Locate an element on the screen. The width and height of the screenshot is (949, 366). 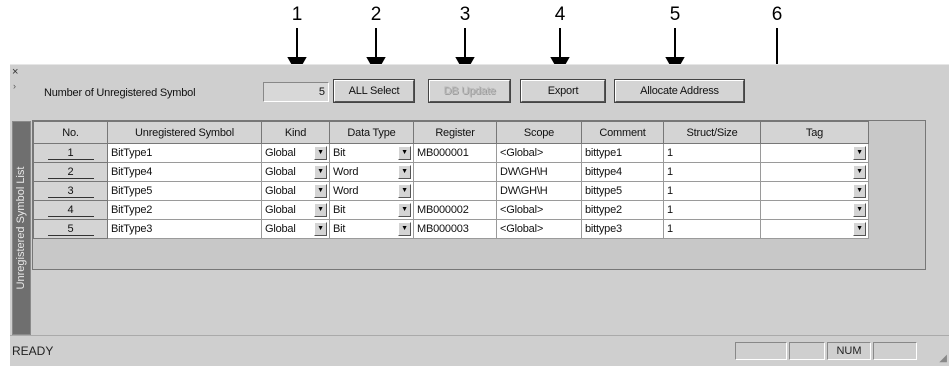
symbol-cell: BitType1 is located at coordinates (184, 153).